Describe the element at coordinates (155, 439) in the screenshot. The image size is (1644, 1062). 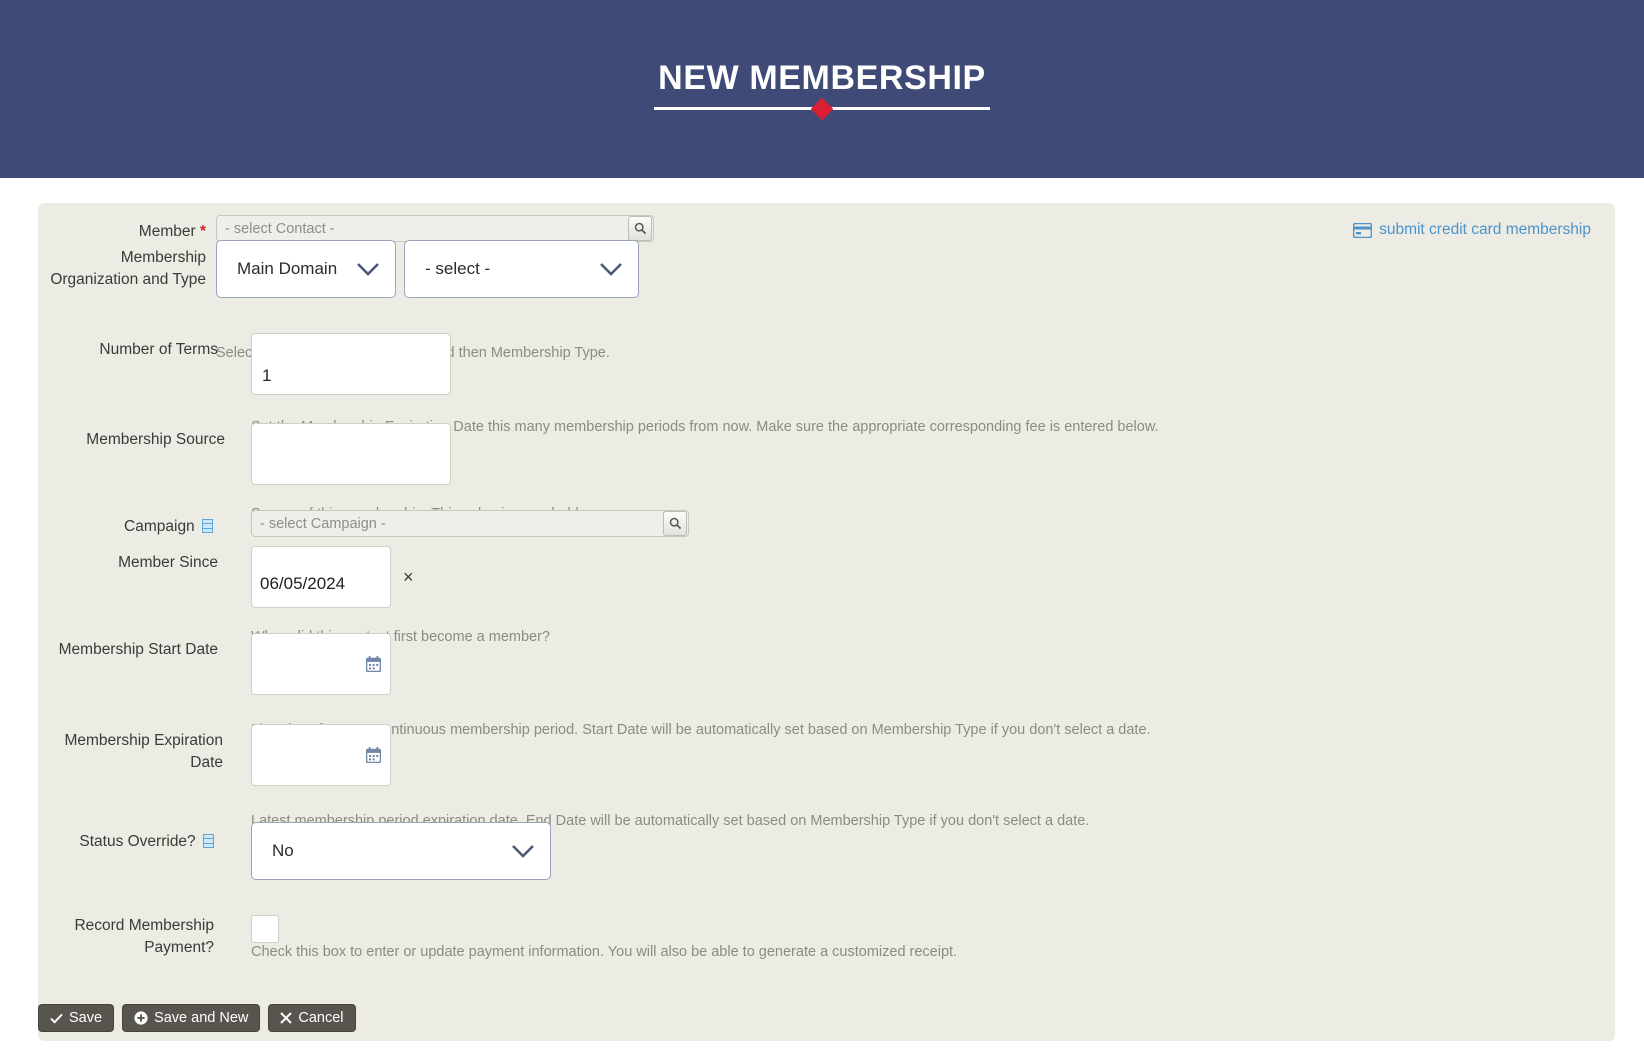
I see `membership-source-label: Membership Source` at that location.